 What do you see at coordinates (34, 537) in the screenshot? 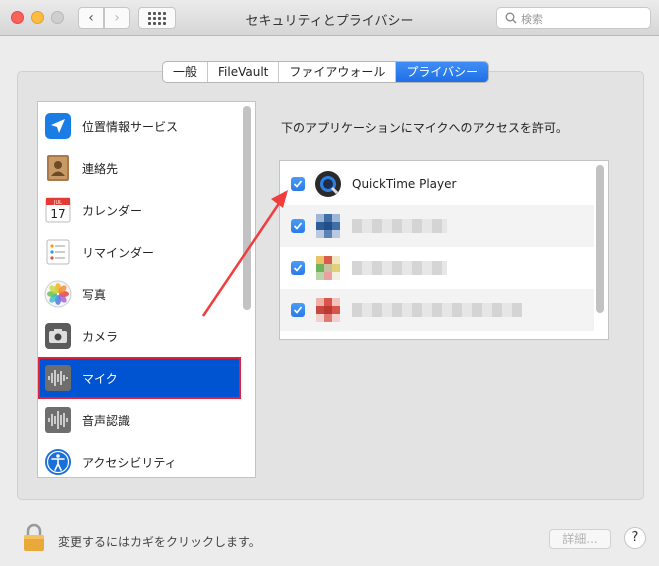
I see `lock-icon` at bounding box center [34, 537].